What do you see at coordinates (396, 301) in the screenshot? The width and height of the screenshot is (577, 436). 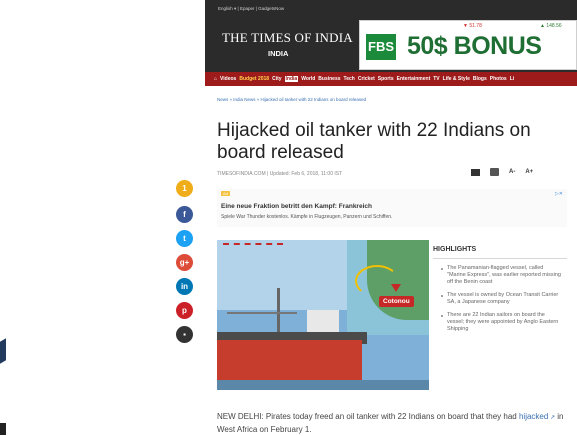 I see `map-location-label: Cotonou` at bounding box center [396, 301].